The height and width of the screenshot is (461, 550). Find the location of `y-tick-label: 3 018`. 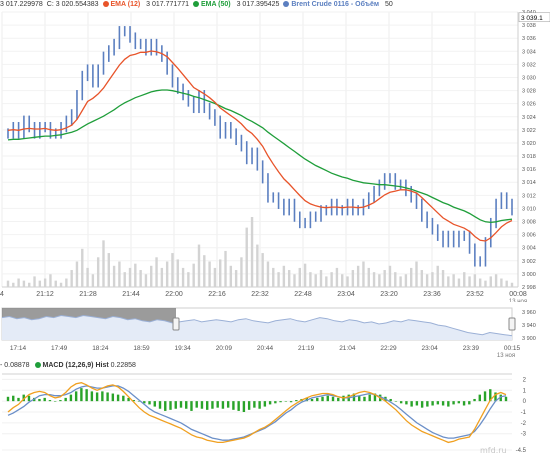

y-tick-label: 3 018 is located at coordinates (529, 157).